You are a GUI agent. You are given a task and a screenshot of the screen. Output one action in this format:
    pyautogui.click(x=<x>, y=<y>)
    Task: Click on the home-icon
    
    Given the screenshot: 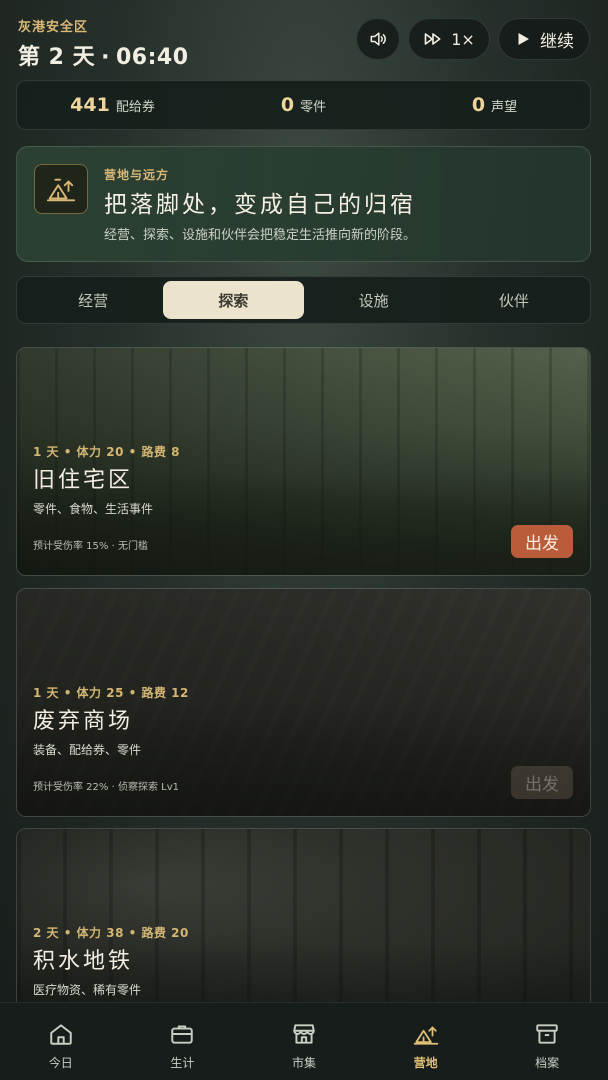 What is the action you would take?
    pyautogui.click(x=61, y=1034)
    